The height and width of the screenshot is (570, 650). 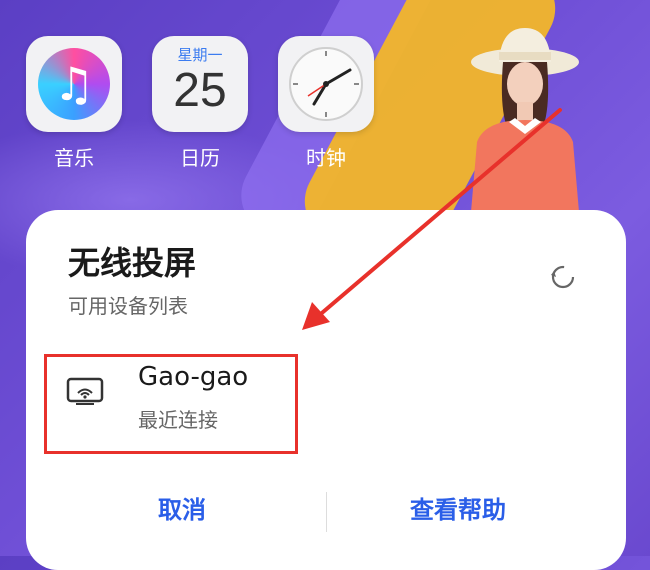 What do you see at coordinates (525, 120) in the screenshot?
I see `person-photo` at bounding box center [525, 120].